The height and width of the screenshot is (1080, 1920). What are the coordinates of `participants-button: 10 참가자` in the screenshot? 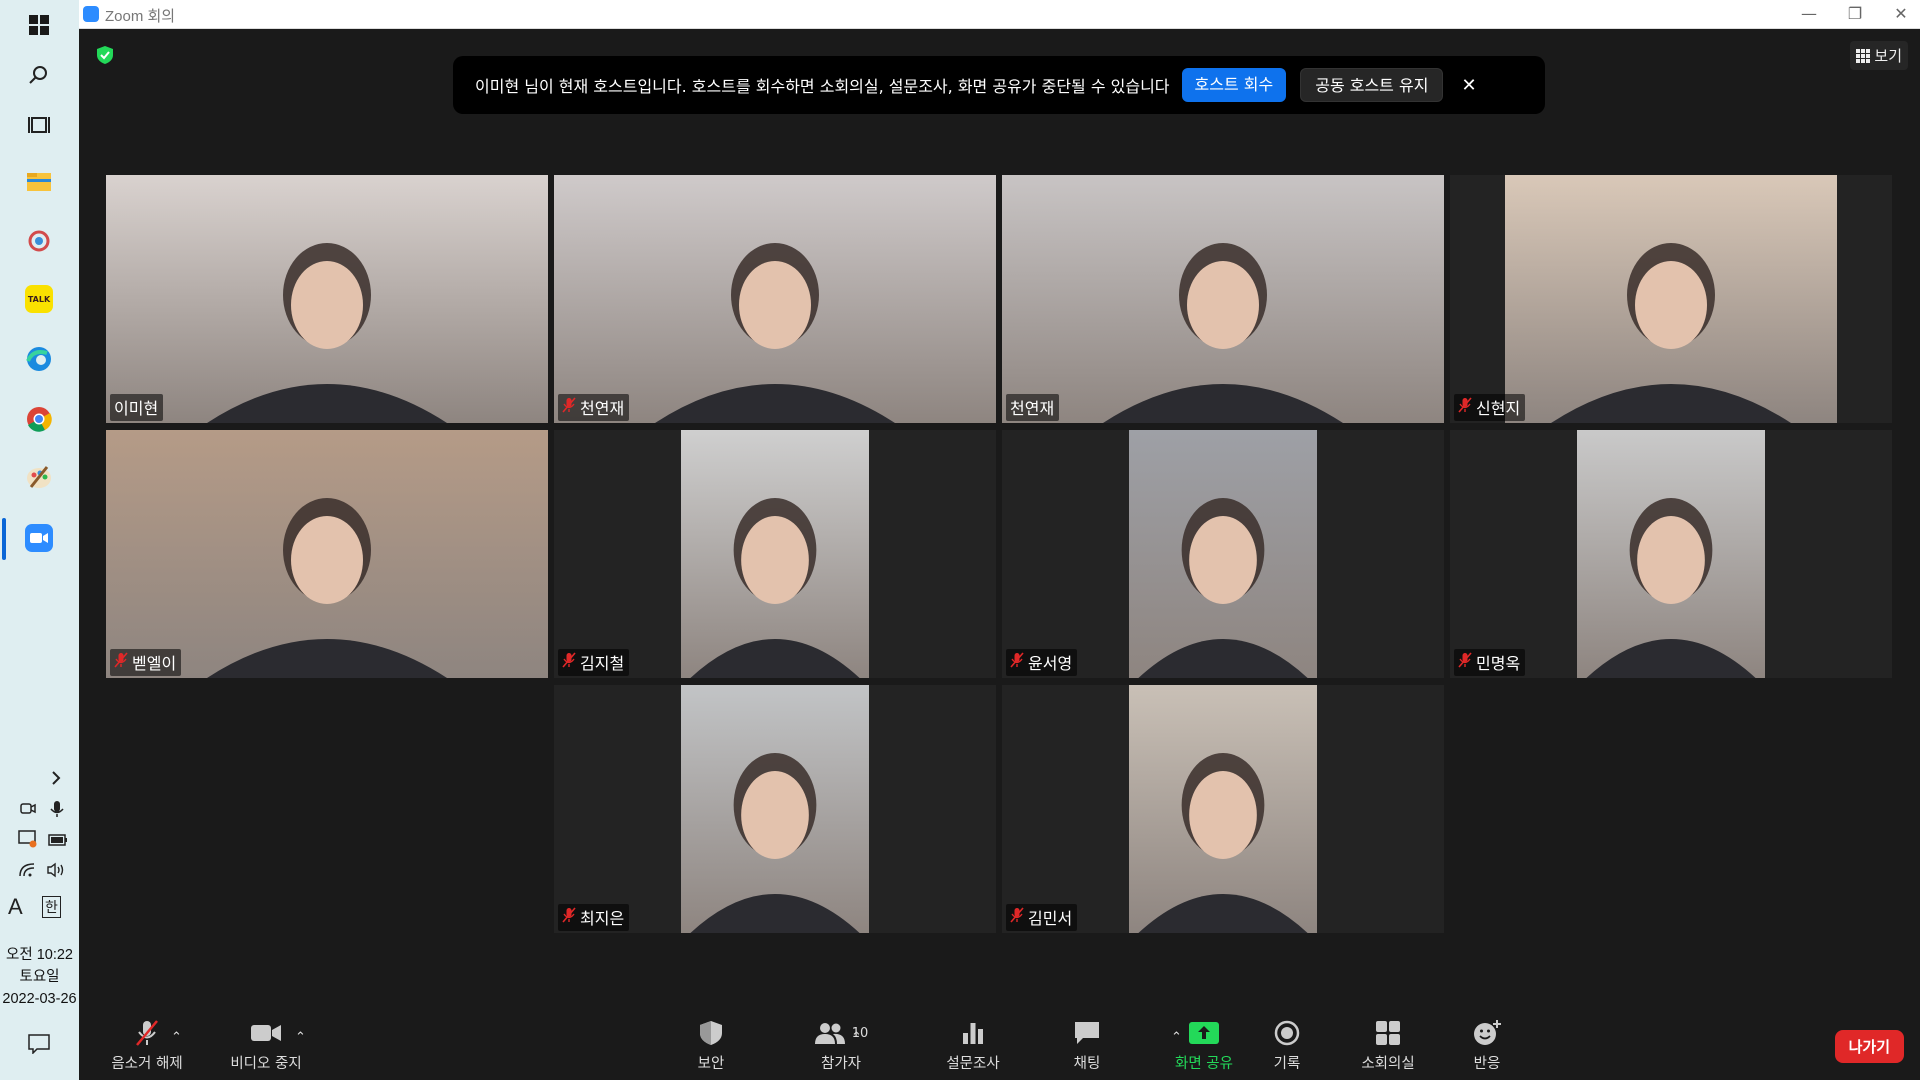 It's located at (841, 1045).